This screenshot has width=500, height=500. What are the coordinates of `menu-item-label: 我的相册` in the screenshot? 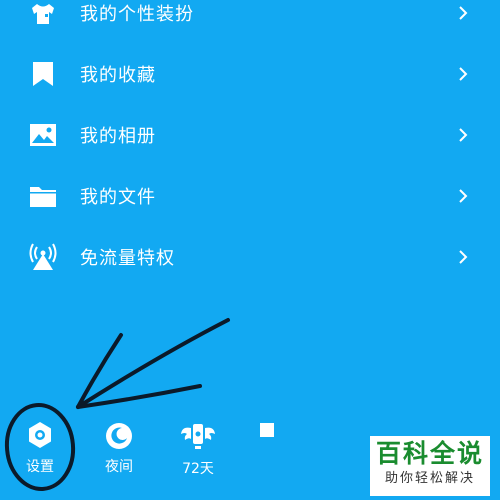 It's located at (118, 136).